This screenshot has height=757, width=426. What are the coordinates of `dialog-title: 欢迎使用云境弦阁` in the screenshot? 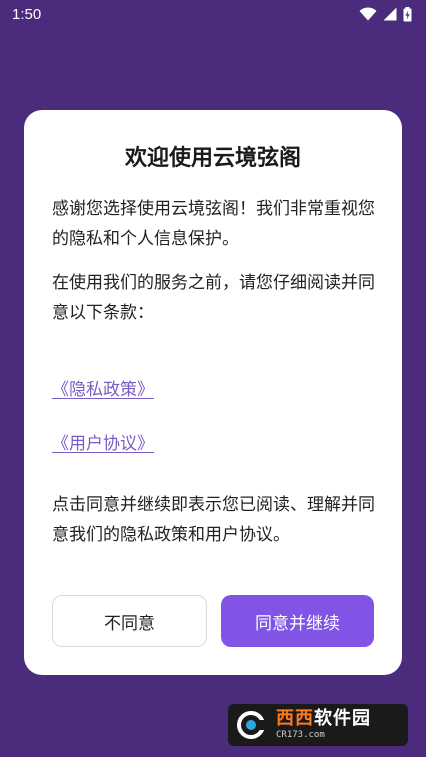 It's located at (212, 158).